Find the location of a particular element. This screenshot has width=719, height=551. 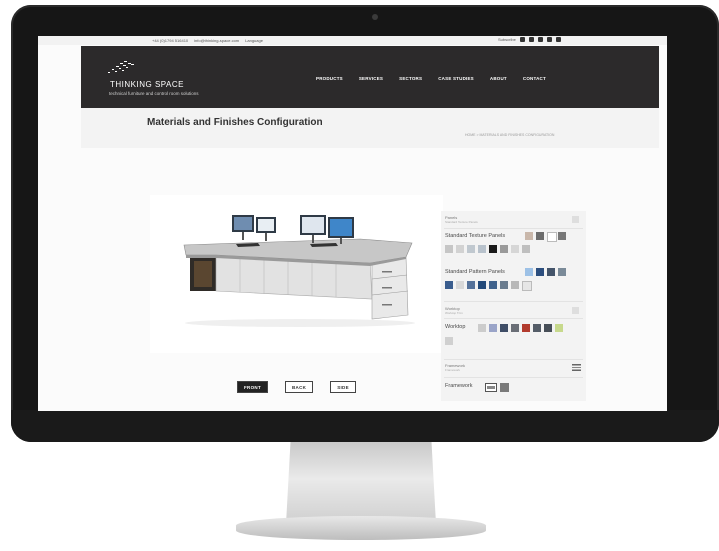

subscribe-link: Subscribe is located at coordinates (507, 39).